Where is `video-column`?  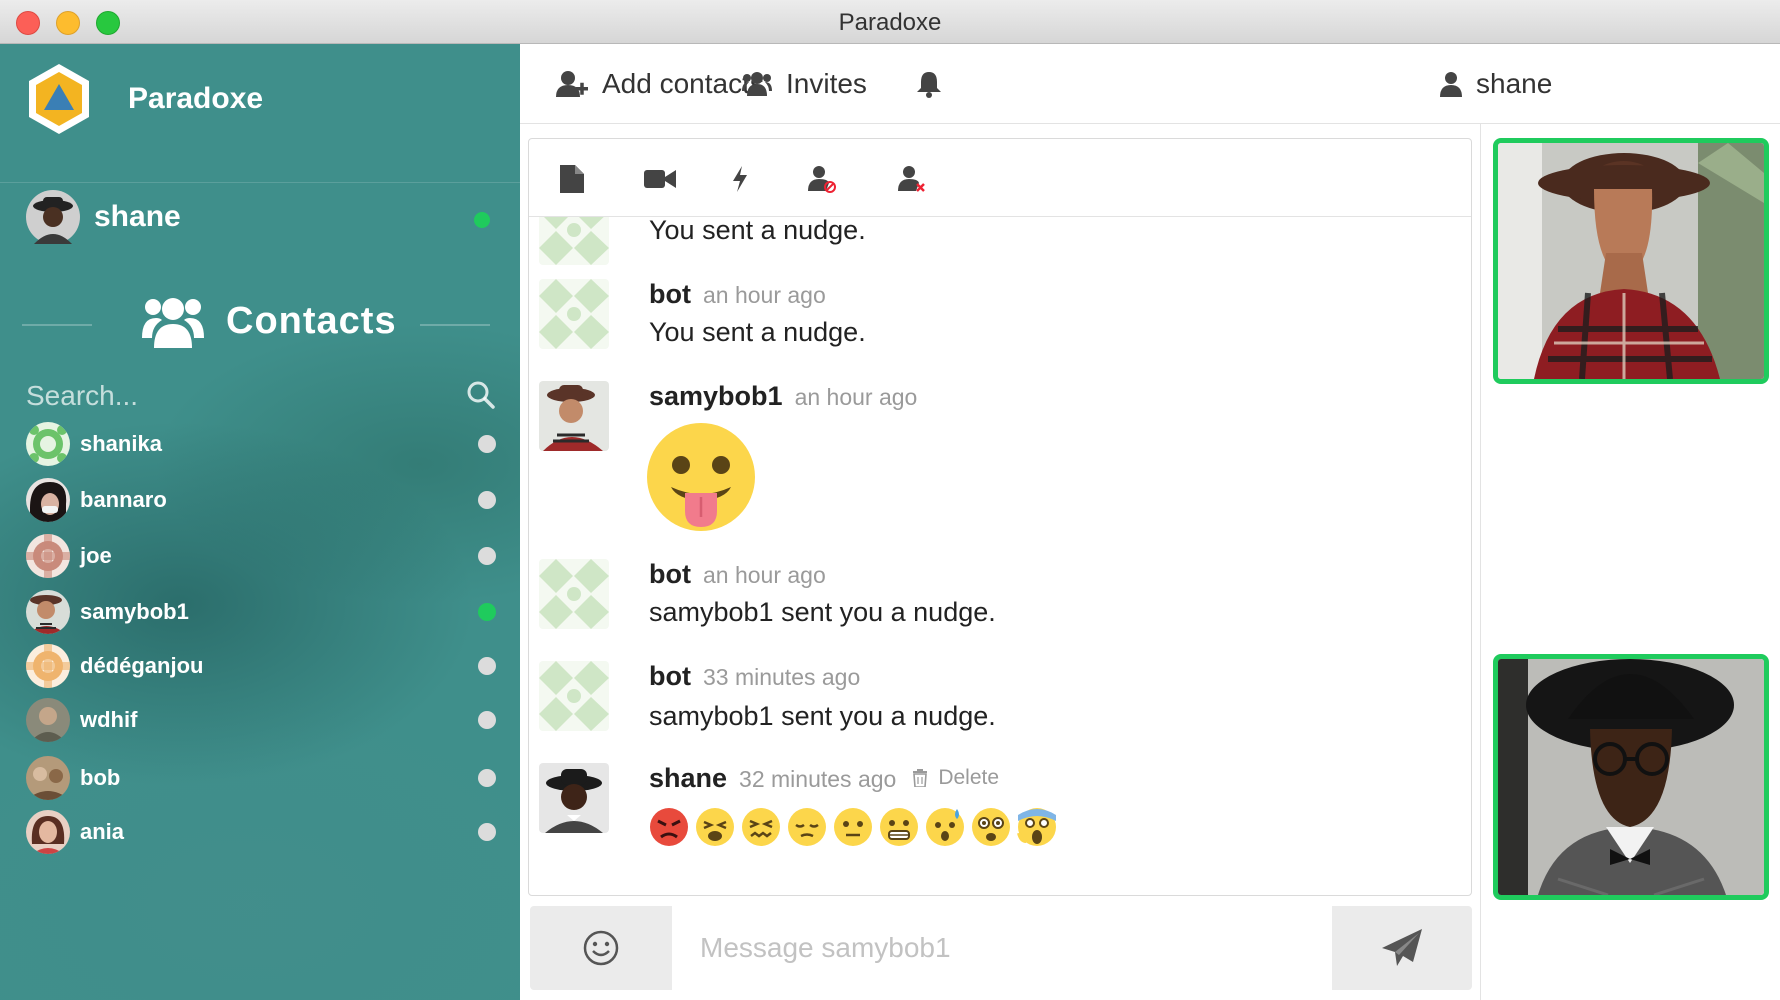
video-column is located at coordinates (1630, 562).